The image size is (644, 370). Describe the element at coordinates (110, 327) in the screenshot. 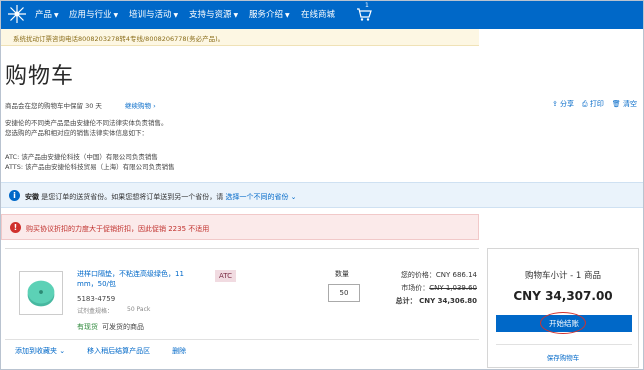

I see `stock-status: 有现货 可发货的商品` at that location.